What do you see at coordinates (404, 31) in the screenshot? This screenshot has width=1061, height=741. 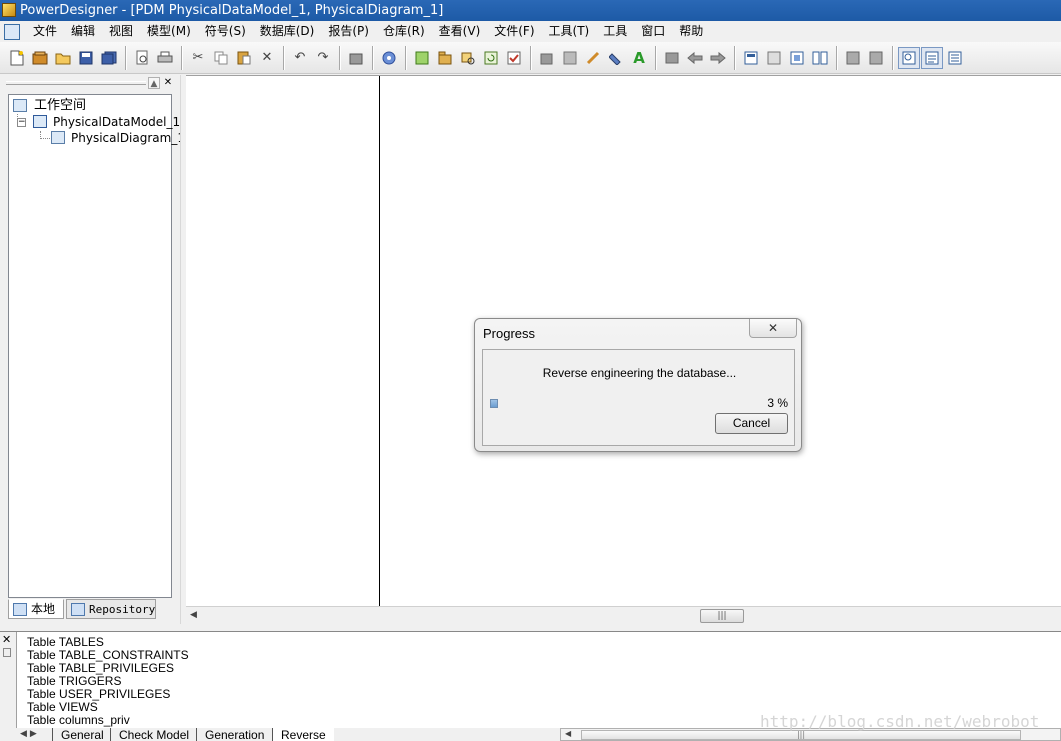 I see `menu-repository: 仓库(R)` at bounding box center [404, 31].